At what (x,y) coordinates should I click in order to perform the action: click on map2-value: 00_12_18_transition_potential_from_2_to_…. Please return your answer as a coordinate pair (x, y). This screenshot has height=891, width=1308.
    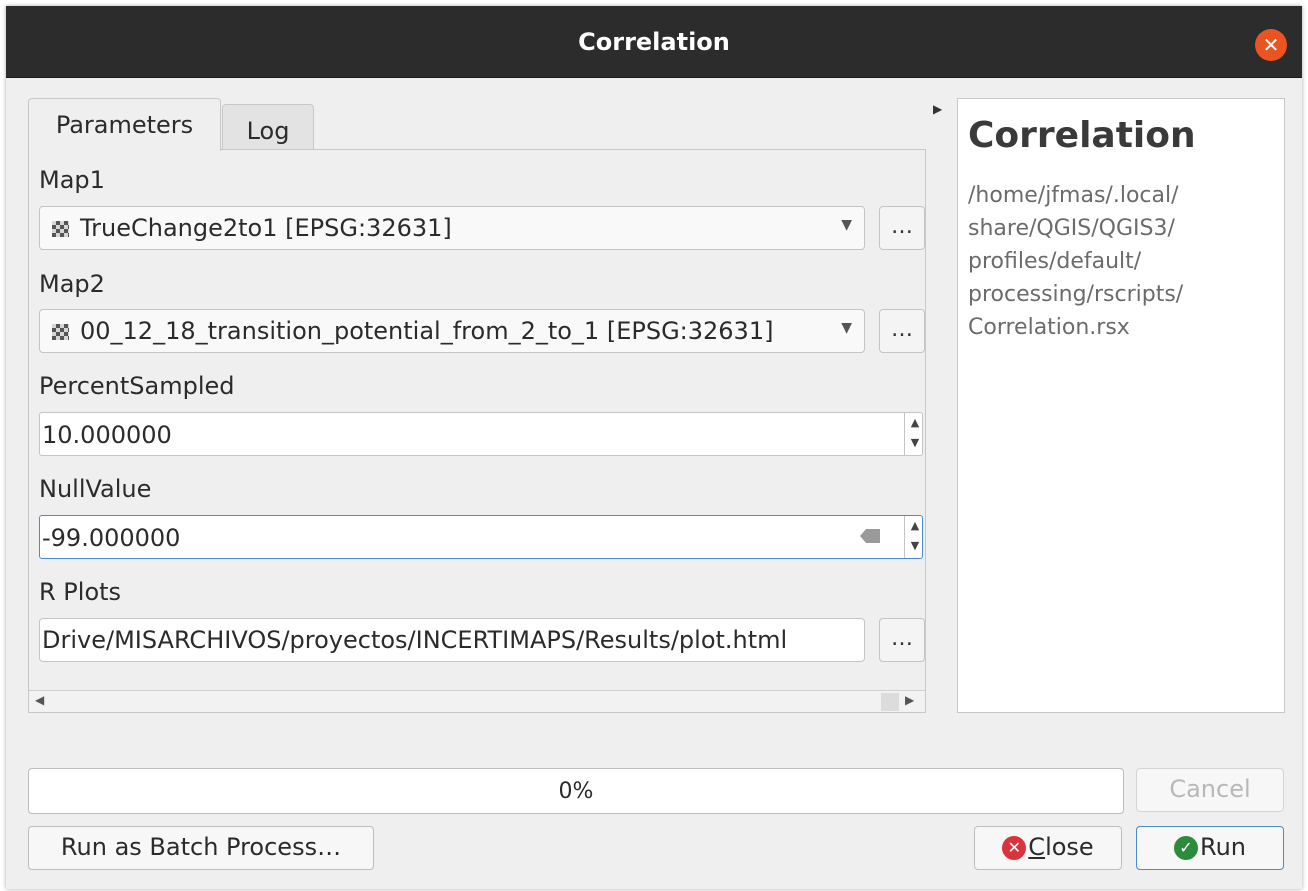
    Looking at the image, I should click on (427, 331).